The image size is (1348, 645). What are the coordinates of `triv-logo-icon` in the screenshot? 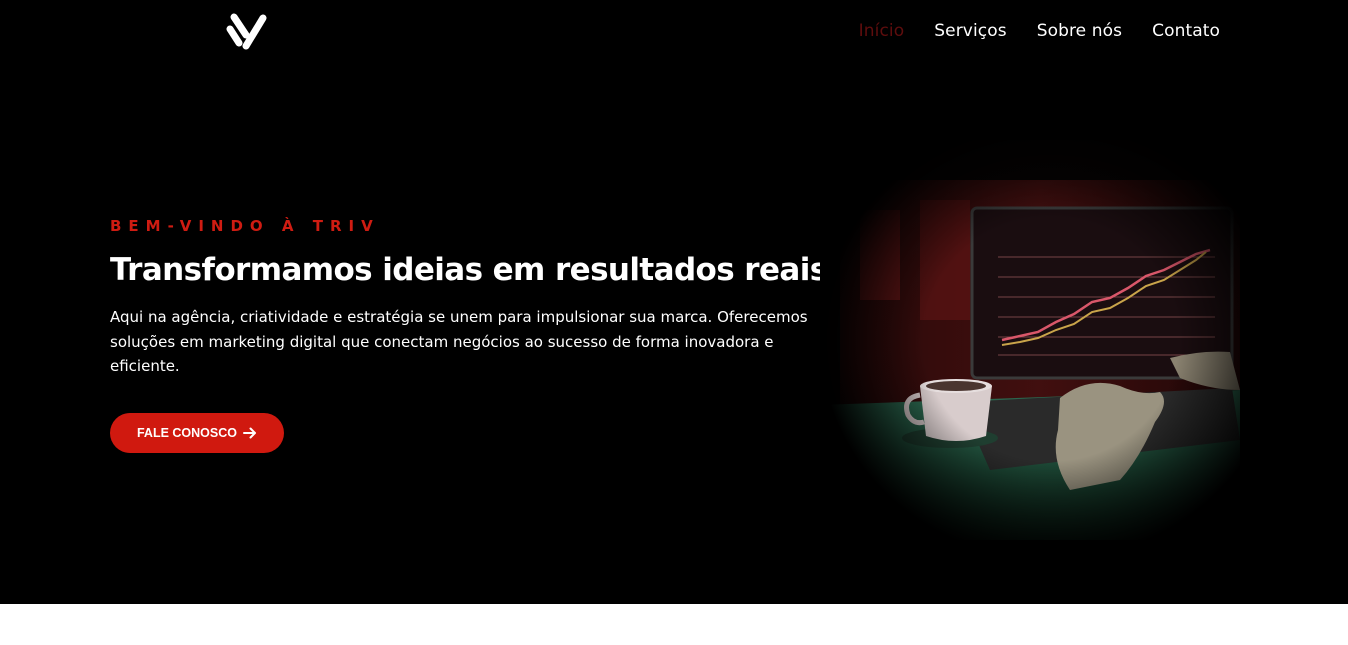 It's located at (247, 32).